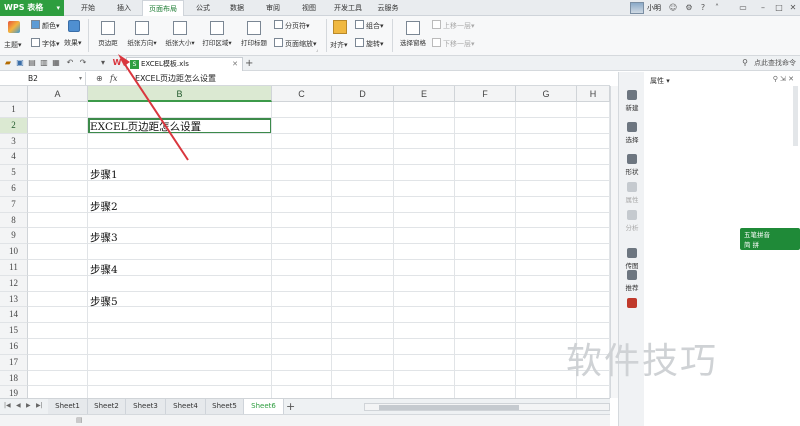 The width and height of the screenshot is (800, 426). I want to click on side-tool-analysis: 分析, so click(632, 221).